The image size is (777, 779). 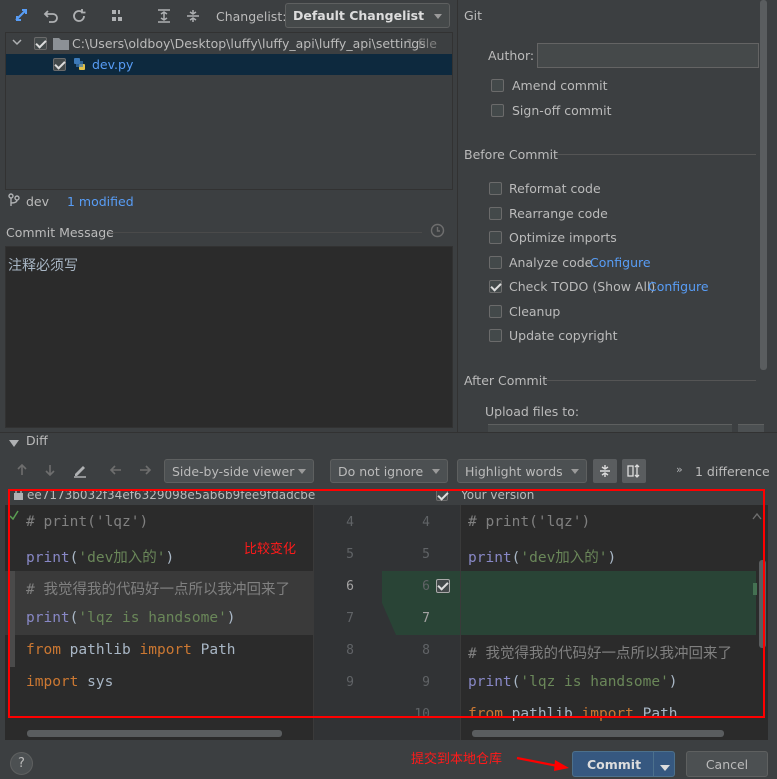 What do you see at coordinates (193, 16) in the screenshot?
I see `collapse-all-icon` at bounding box center [193, 16].